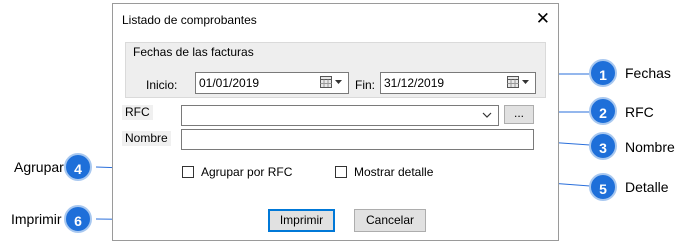  What do you see at coordinates (458, 83) in the screenshot?
I see `end-date-picker: 31/12/2019` at bounding box center [458, 83].